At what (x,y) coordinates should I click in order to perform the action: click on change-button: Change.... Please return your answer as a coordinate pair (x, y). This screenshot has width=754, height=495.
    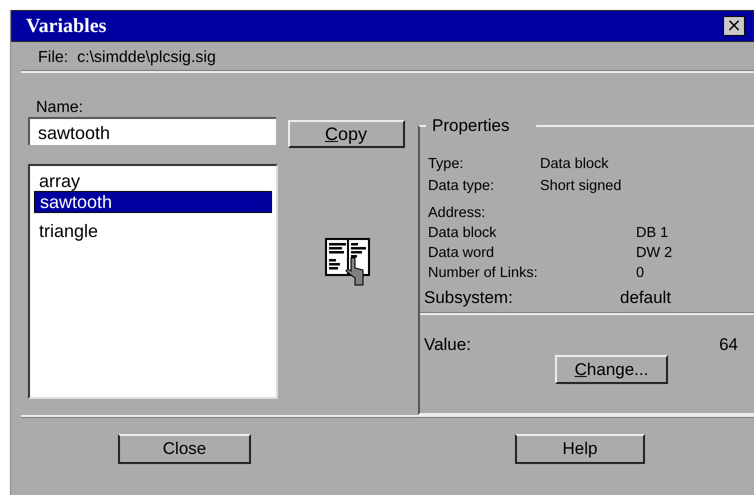
    Looking at the image, I should click on (611, 369).